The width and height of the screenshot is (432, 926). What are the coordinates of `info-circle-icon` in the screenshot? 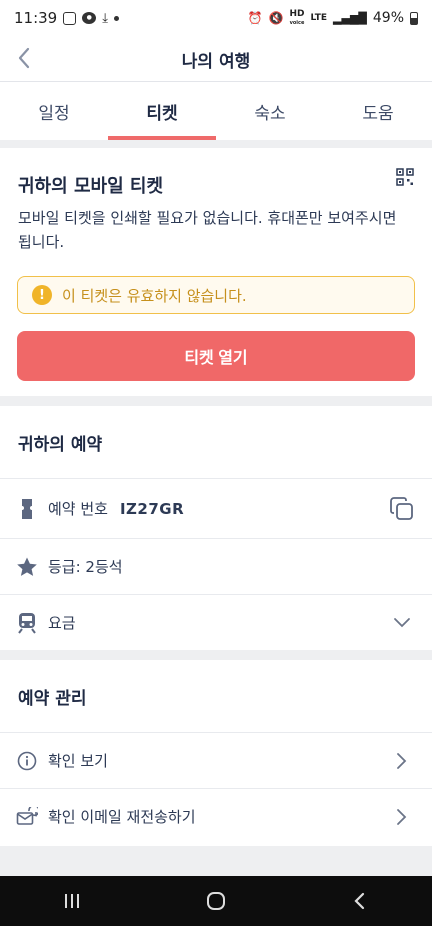 It's located at (27, 761).